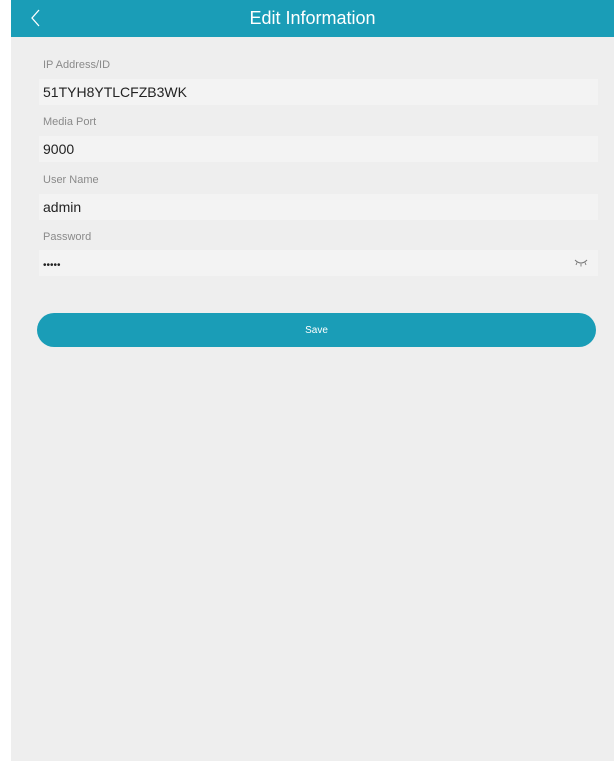 This screenshot has width=614, height=761. I want to click on password-field: •••••, so click(318, 263).